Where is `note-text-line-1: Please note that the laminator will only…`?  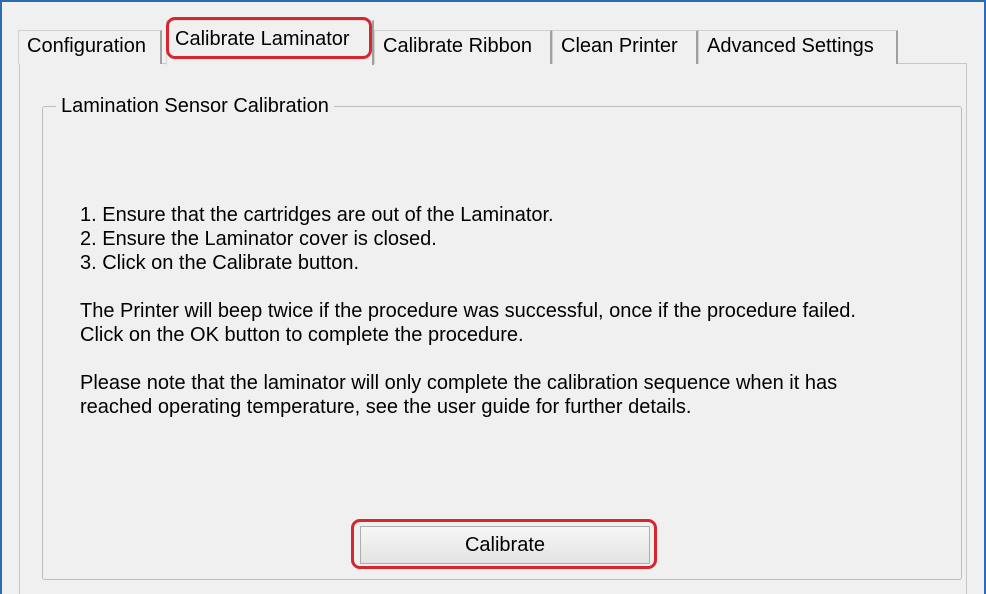 note-text-line-1: Please note that the laminator will only… is located at coordinates (459, 383).